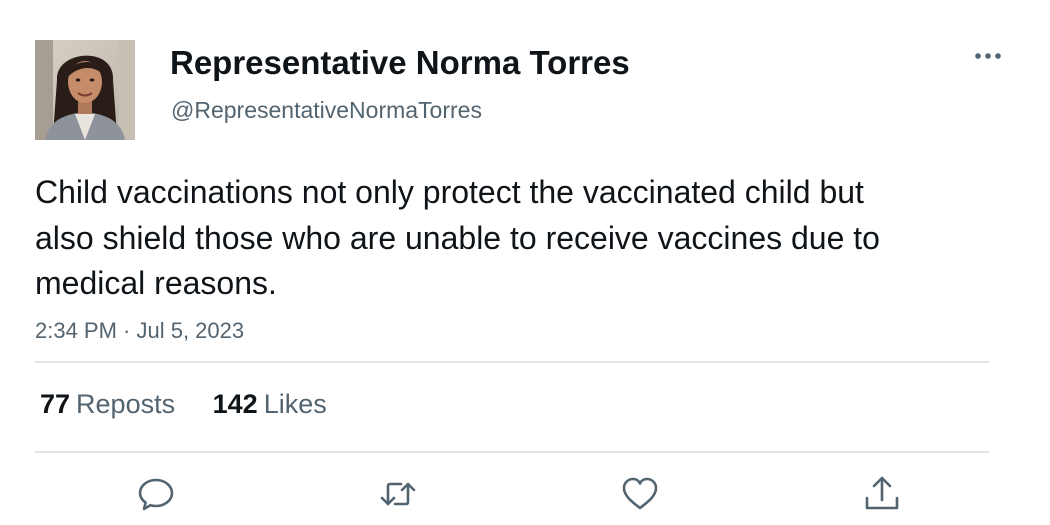 The width and height of the screenshot is (1050, 525). What do you see at coordinates (55, 404) in the screenshot?
I see `reposts-count: 77` at bounding box center [55, 404].